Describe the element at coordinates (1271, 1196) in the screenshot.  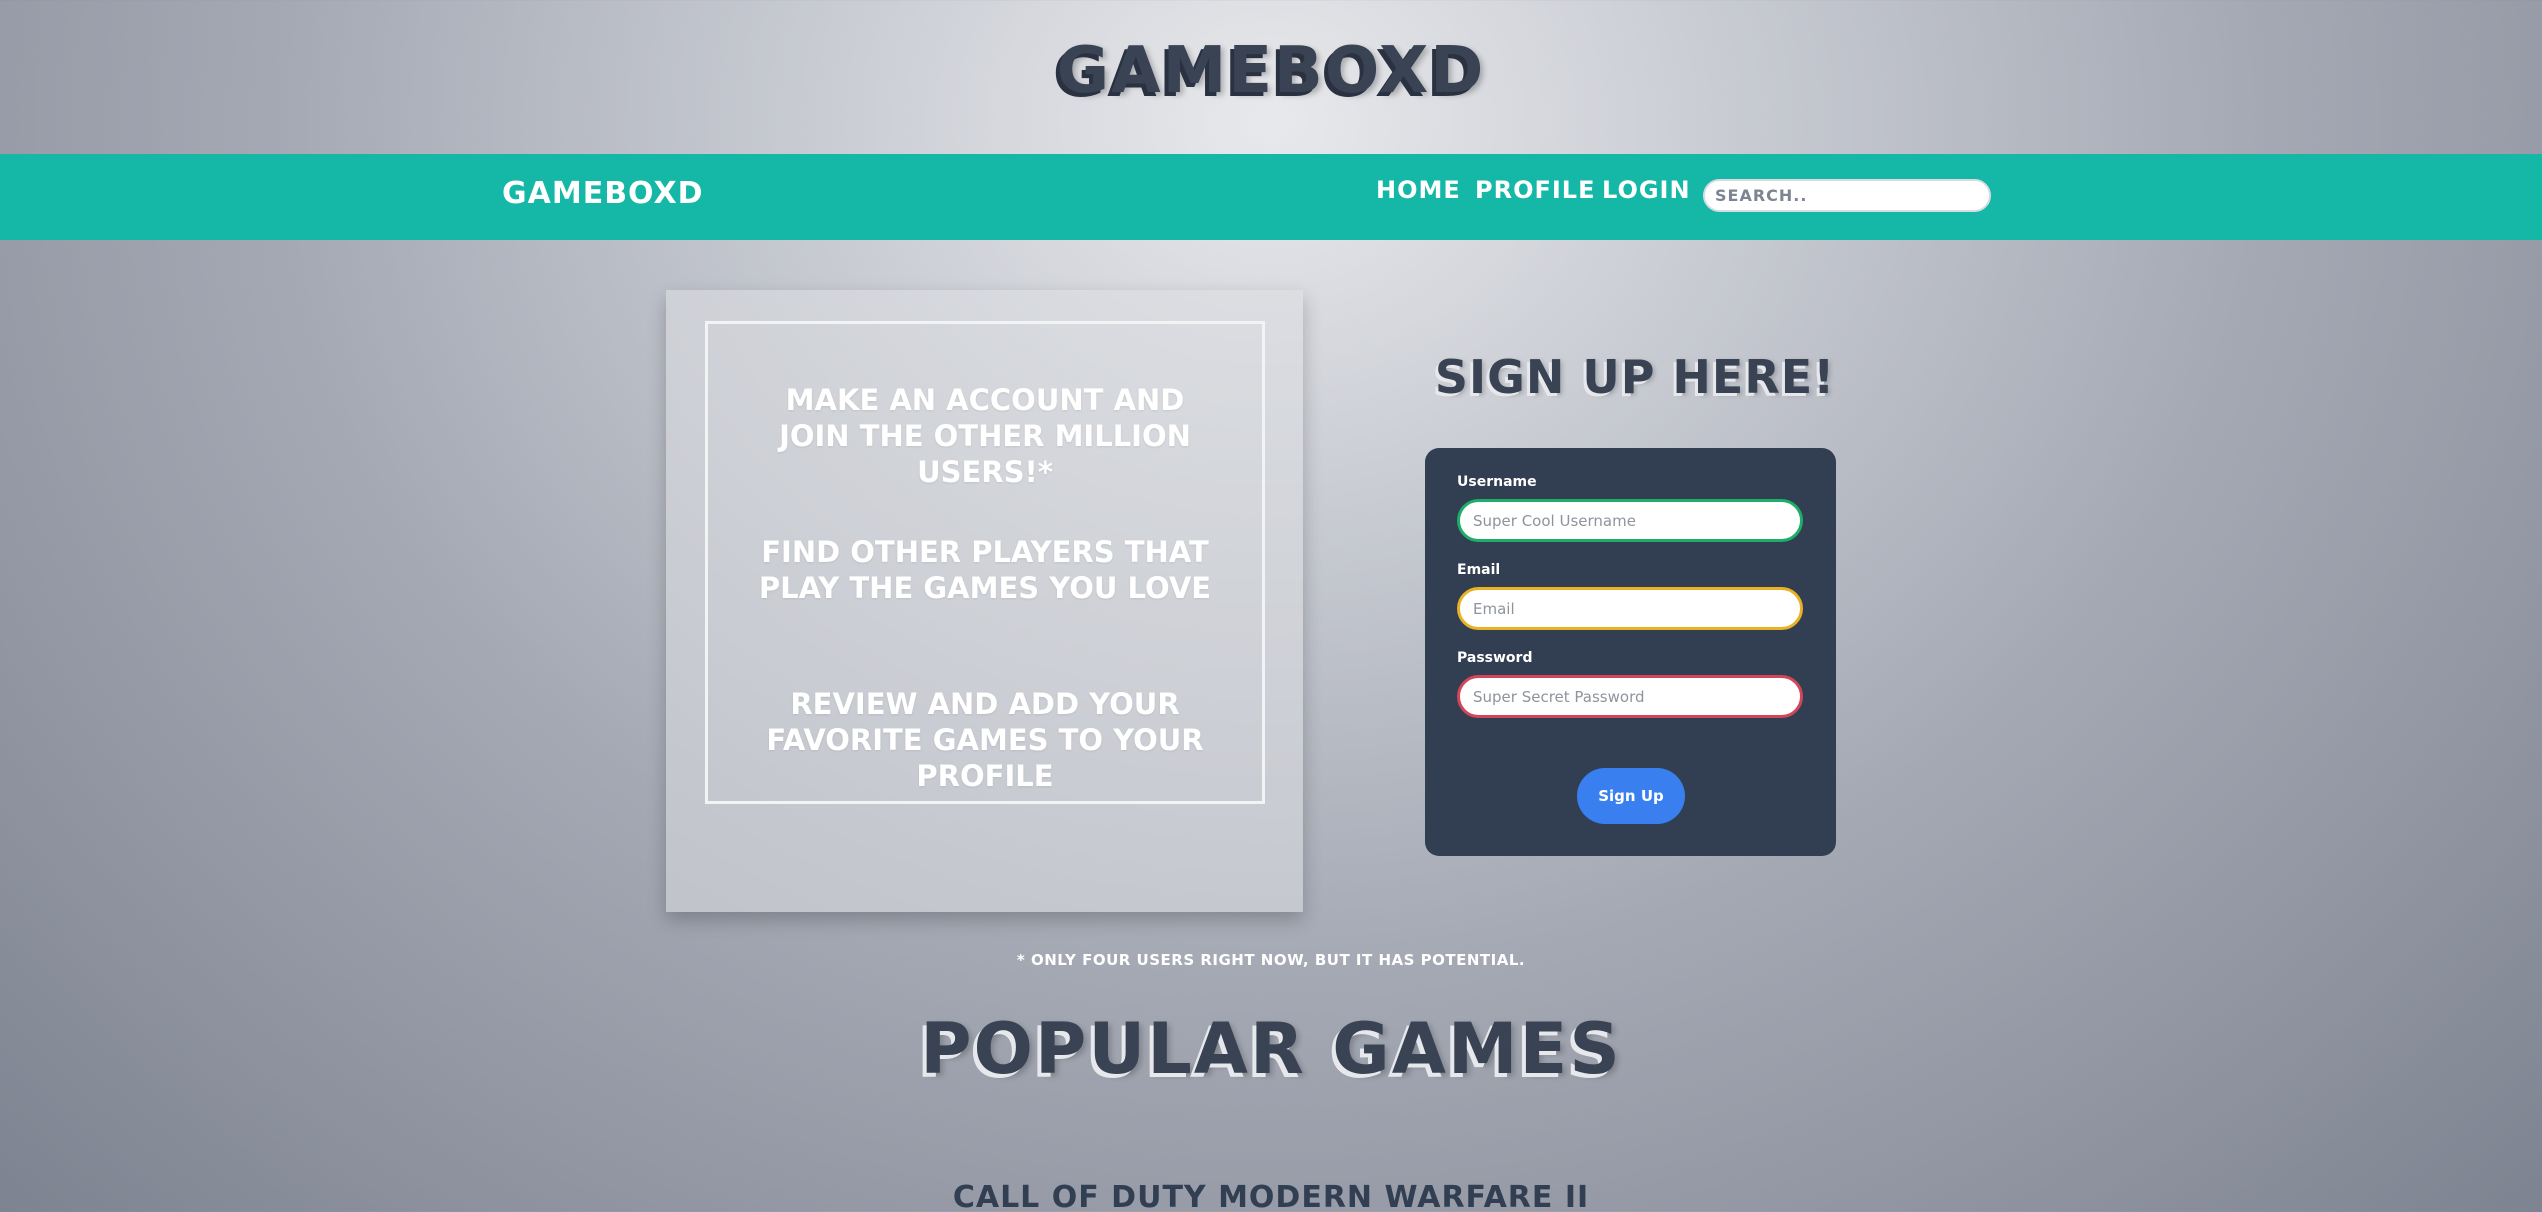
I see `game-title: CALL OF DUTY MODERN WARFARE II` at that location.